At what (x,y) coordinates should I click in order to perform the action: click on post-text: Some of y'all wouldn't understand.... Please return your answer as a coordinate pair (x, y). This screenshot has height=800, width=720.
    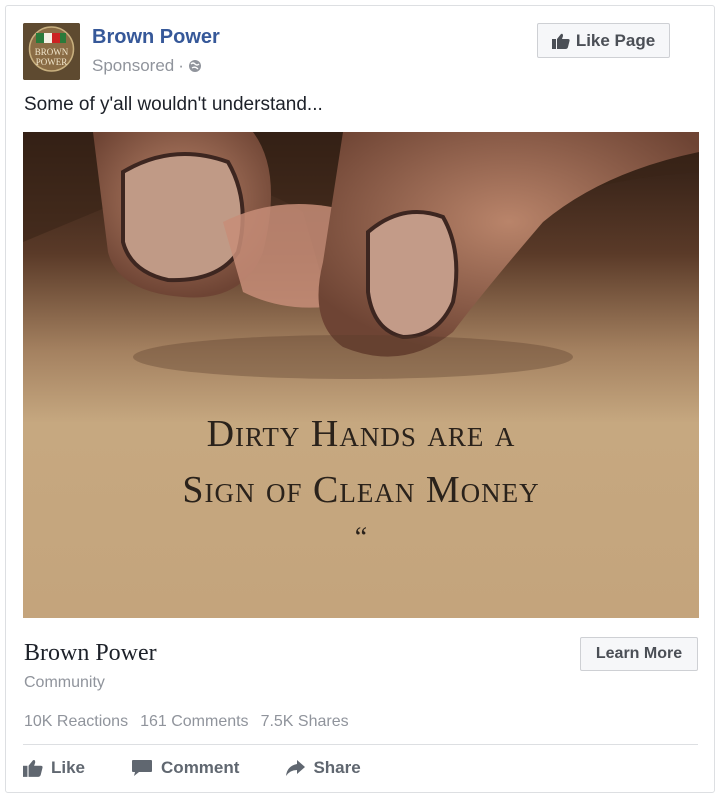
    Looking at the image, I should click on (173, 104).